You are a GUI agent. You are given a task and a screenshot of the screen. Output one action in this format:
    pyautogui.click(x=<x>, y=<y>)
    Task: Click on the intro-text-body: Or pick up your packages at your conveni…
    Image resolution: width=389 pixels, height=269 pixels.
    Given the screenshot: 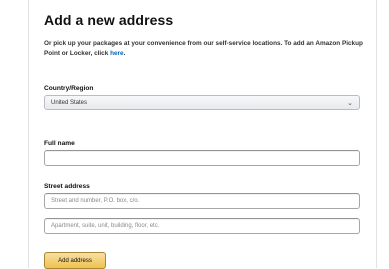 What is the action you would take?
    pyautogui.click(x=203, y=48)
    